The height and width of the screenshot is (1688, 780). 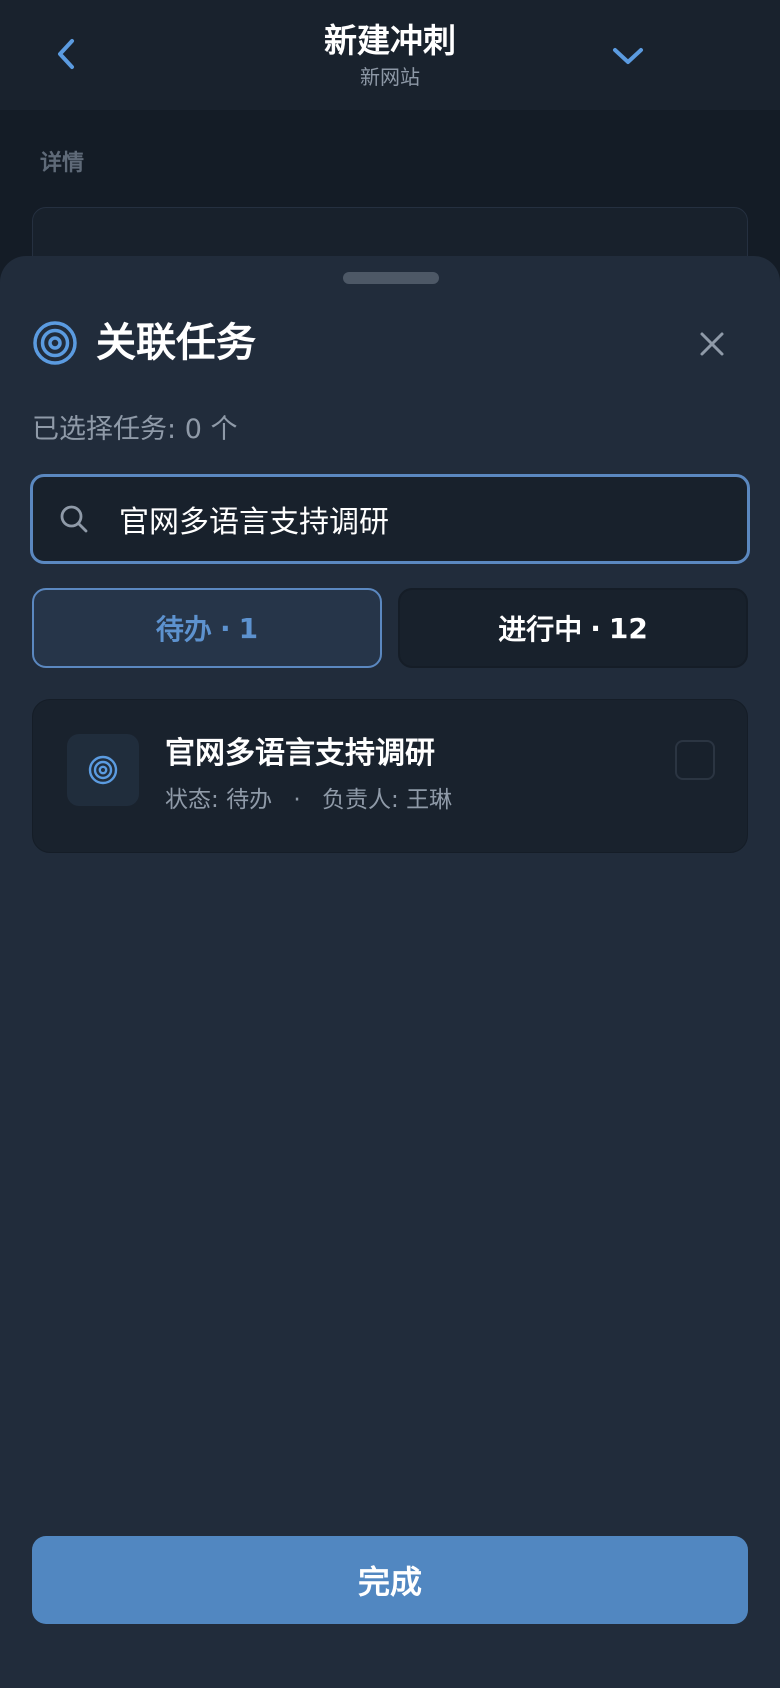 I want to click on close-icon, so click(x=712, y=344).